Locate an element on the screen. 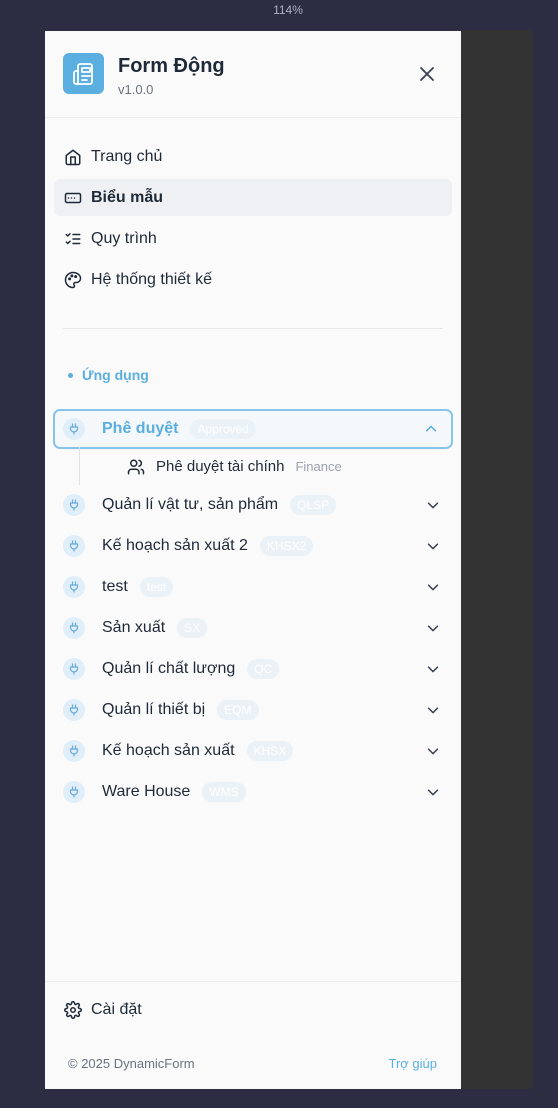 Image resolution: width=558 pixels, height=1108 pixels. sub-item-finance: Phê duyệt tài chính Finance is located at coordinates (253, 466).